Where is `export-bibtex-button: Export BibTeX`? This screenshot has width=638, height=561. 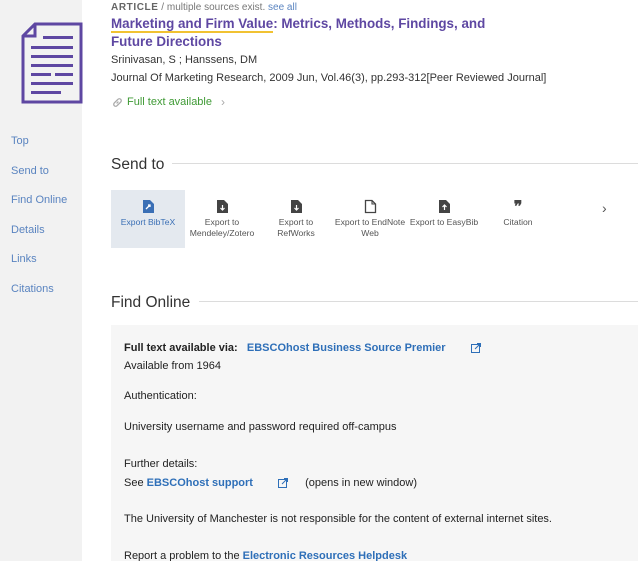 export-bibtex-button: Export BibTeX is located at coordinates (148, 219).